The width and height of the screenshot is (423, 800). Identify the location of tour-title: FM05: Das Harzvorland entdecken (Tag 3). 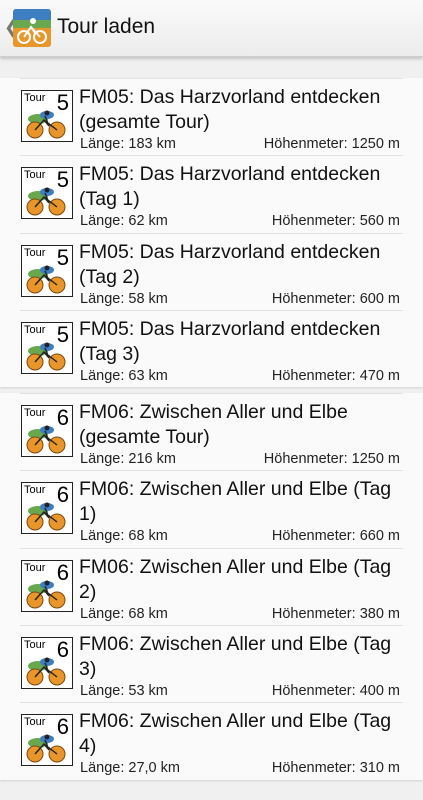
(230, 341).